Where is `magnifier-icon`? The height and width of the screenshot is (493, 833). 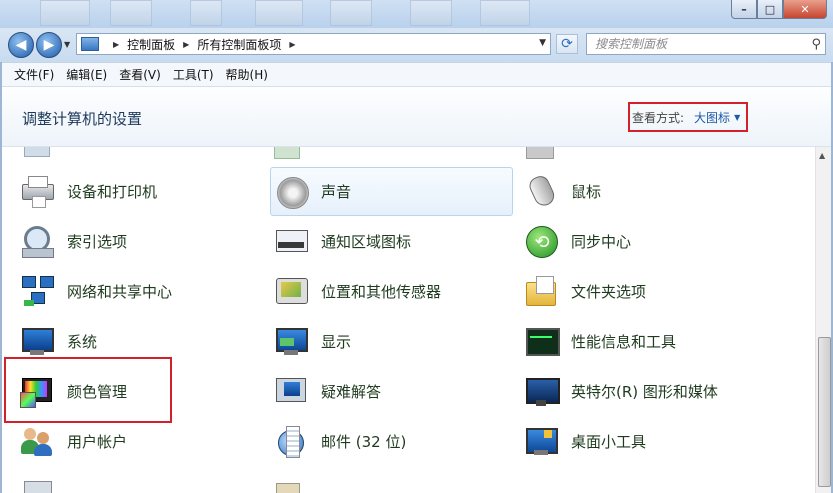
magnifier-icon is located at coordinates (37, 241).